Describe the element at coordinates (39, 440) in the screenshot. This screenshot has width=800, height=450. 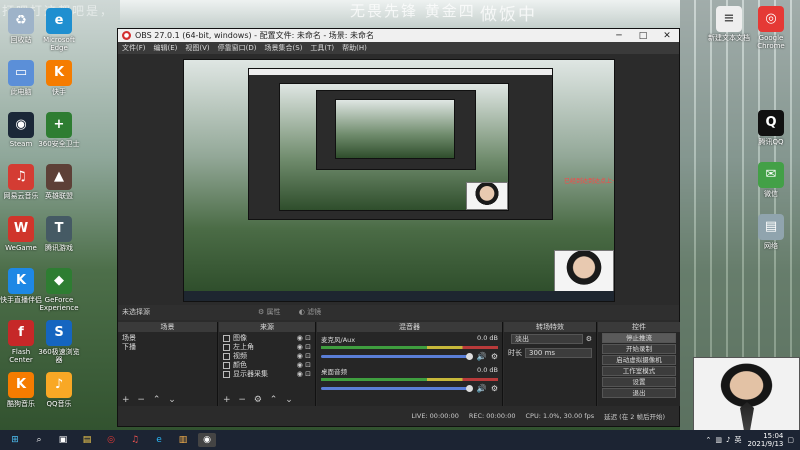
I see `search-icon: ⌕` at that location.